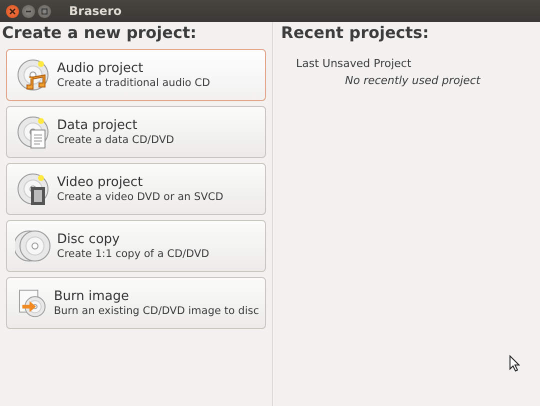  What do you see at coordinates (33, 189) in the screenshot?
I see `disc-film-icon` at bounding box center [33, 189].